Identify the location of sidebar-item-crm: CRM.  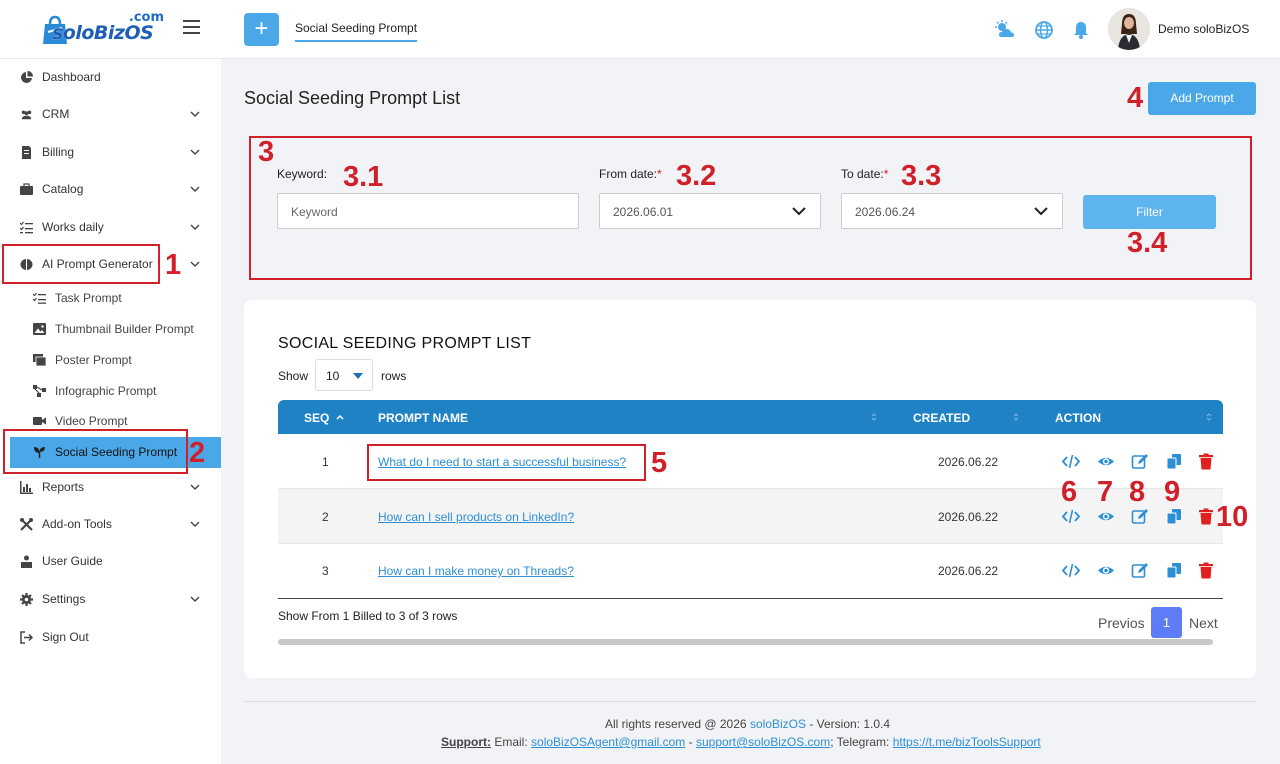
(110, 114).